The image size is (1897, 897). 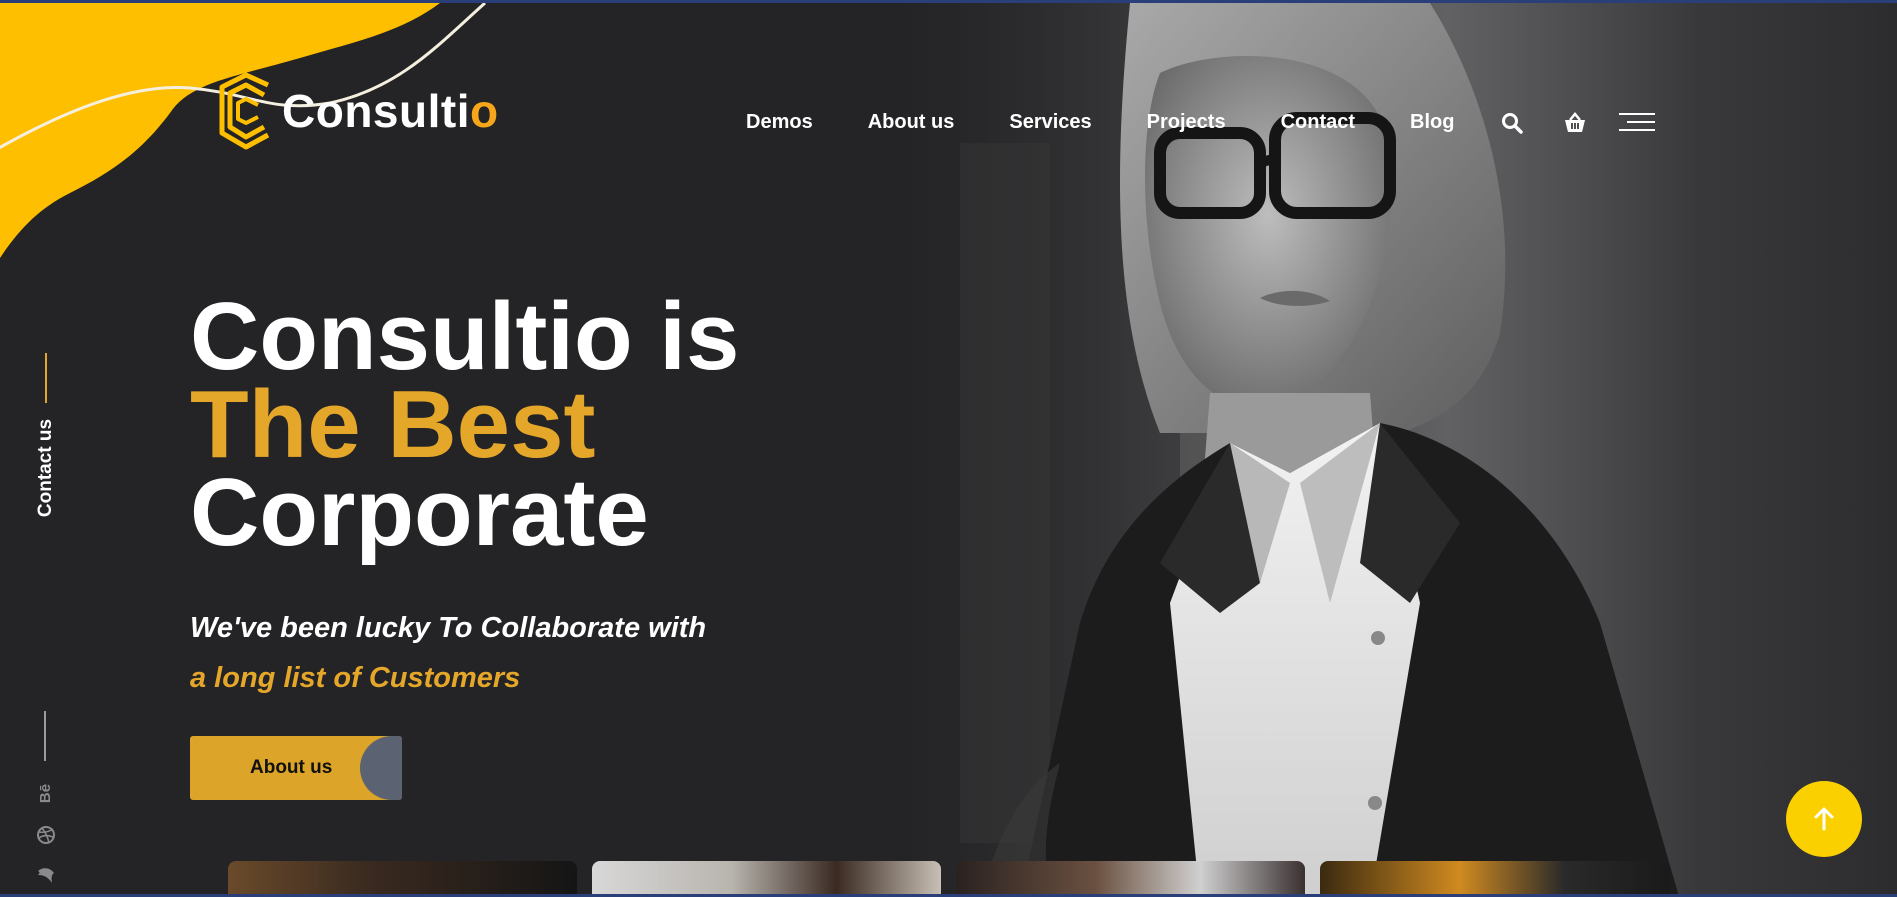 What do you see at coordinates (1512, 123) in the screenshot?
I see `search-icon` at bounding box center [1512, 123].